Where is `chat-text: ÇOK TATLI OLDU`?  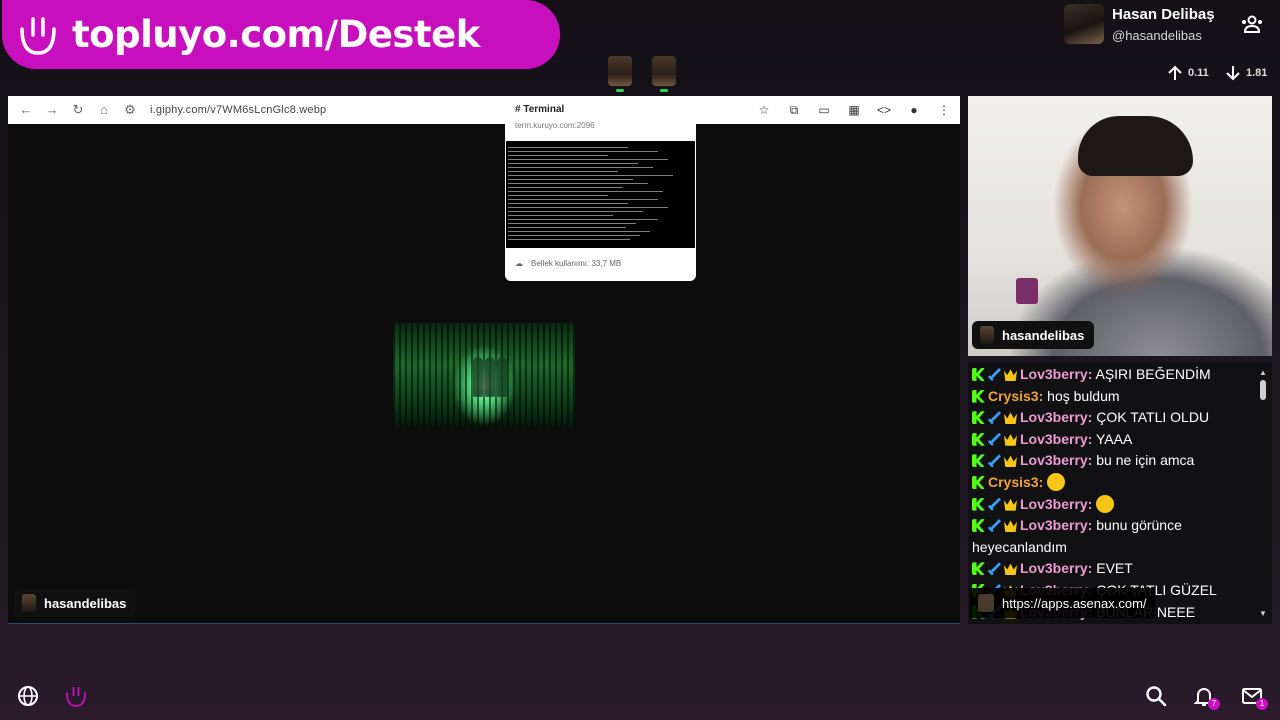 chat-text: ÇOK TATLI OLDU is located at coordinates (1153, 417).